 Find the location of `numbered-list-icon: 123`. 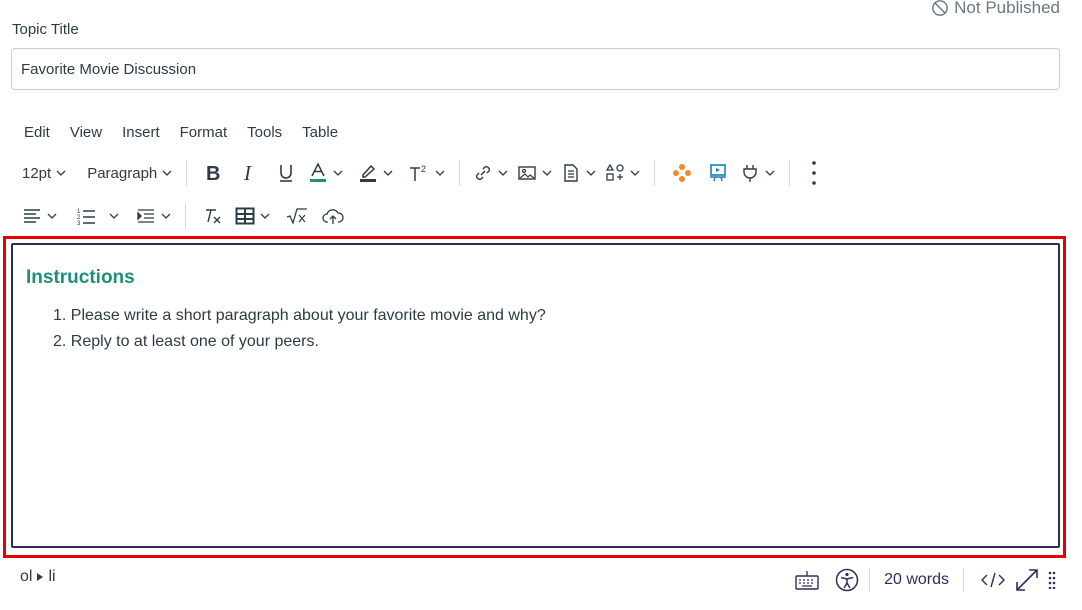

numbered-list-icon: 123 is located at coordinates (86, 217).